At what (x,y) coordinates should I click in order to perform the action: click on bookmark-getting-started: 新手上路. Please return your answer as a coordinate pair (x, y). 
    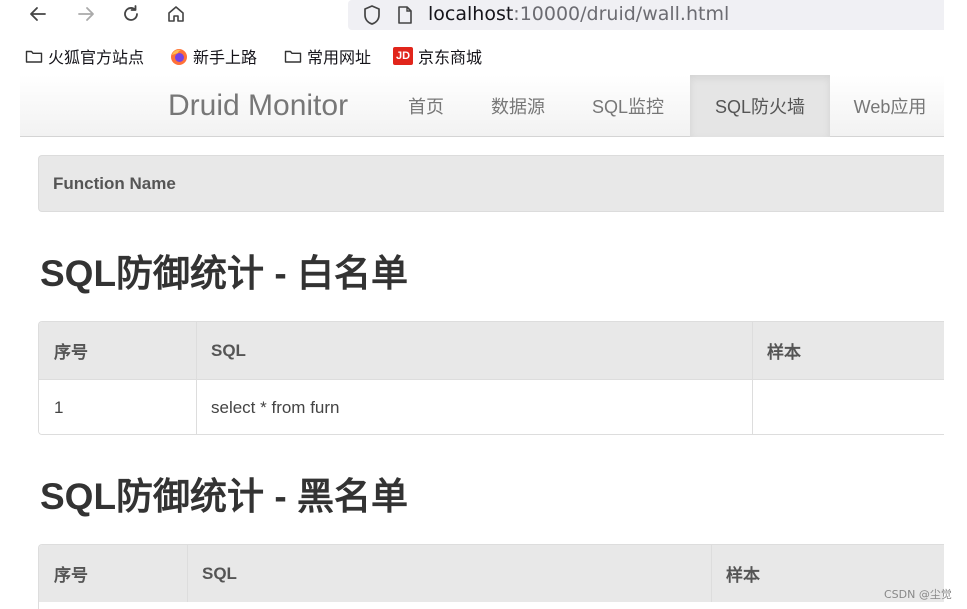
    Looking at the image, I should click on (213, 56).